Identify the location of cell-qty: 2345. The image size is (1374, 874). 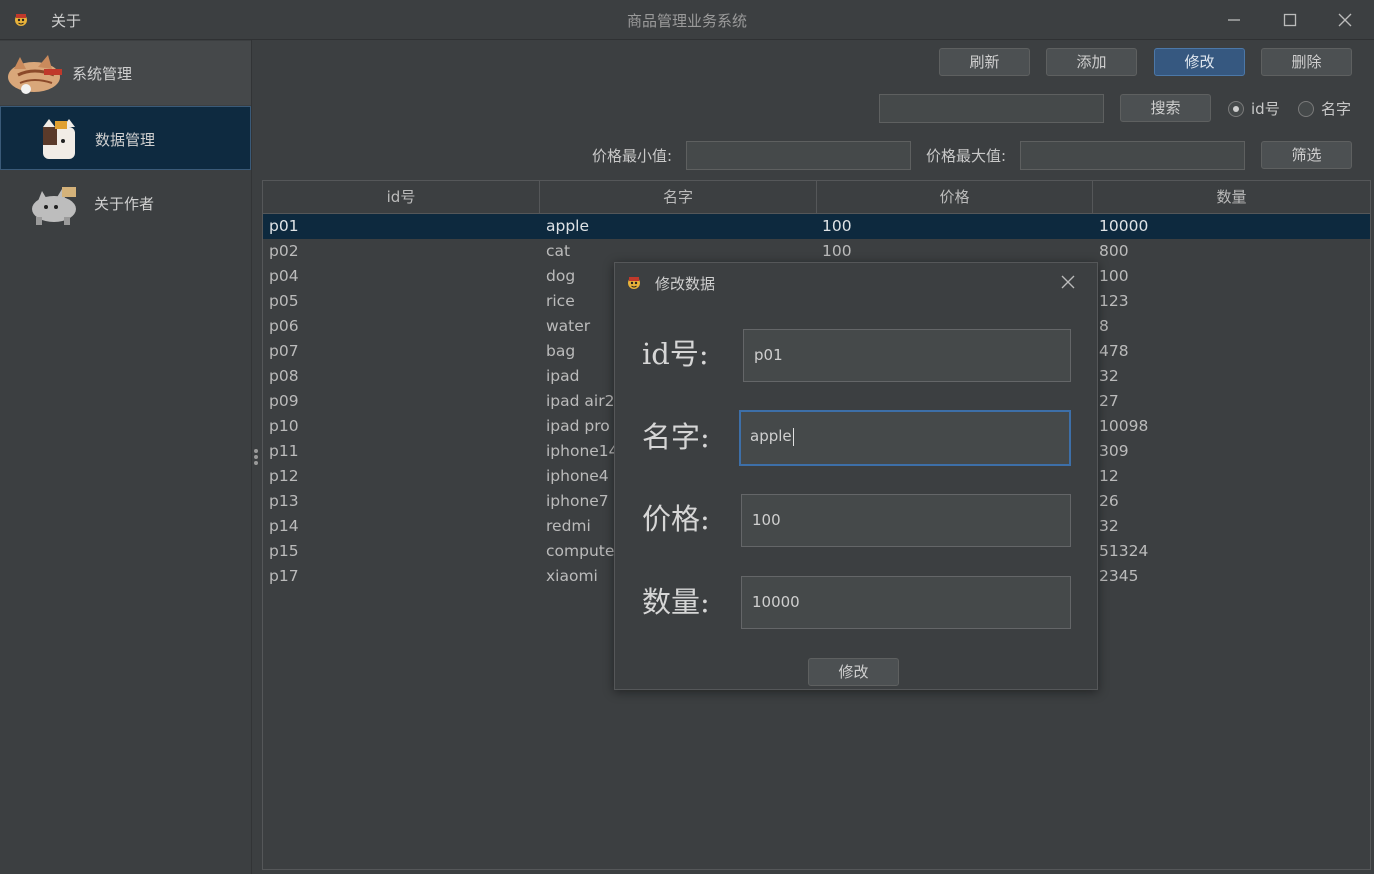
(1119, 576).